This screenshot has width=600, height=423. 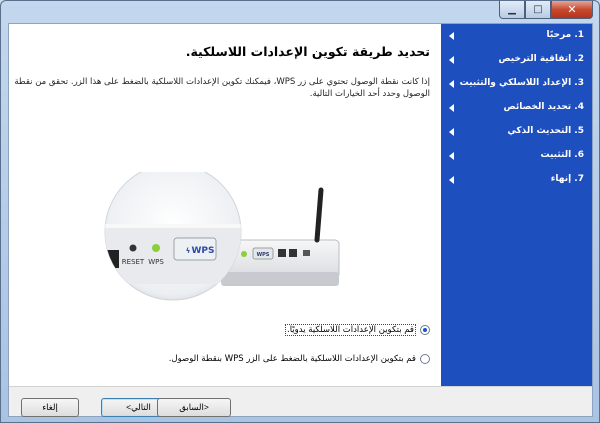 What do you see at coordinates (541, 59) in the screenshot?
I see `step-label: 2. اتفاقية الترخيص` at bounding box center [541, 59].